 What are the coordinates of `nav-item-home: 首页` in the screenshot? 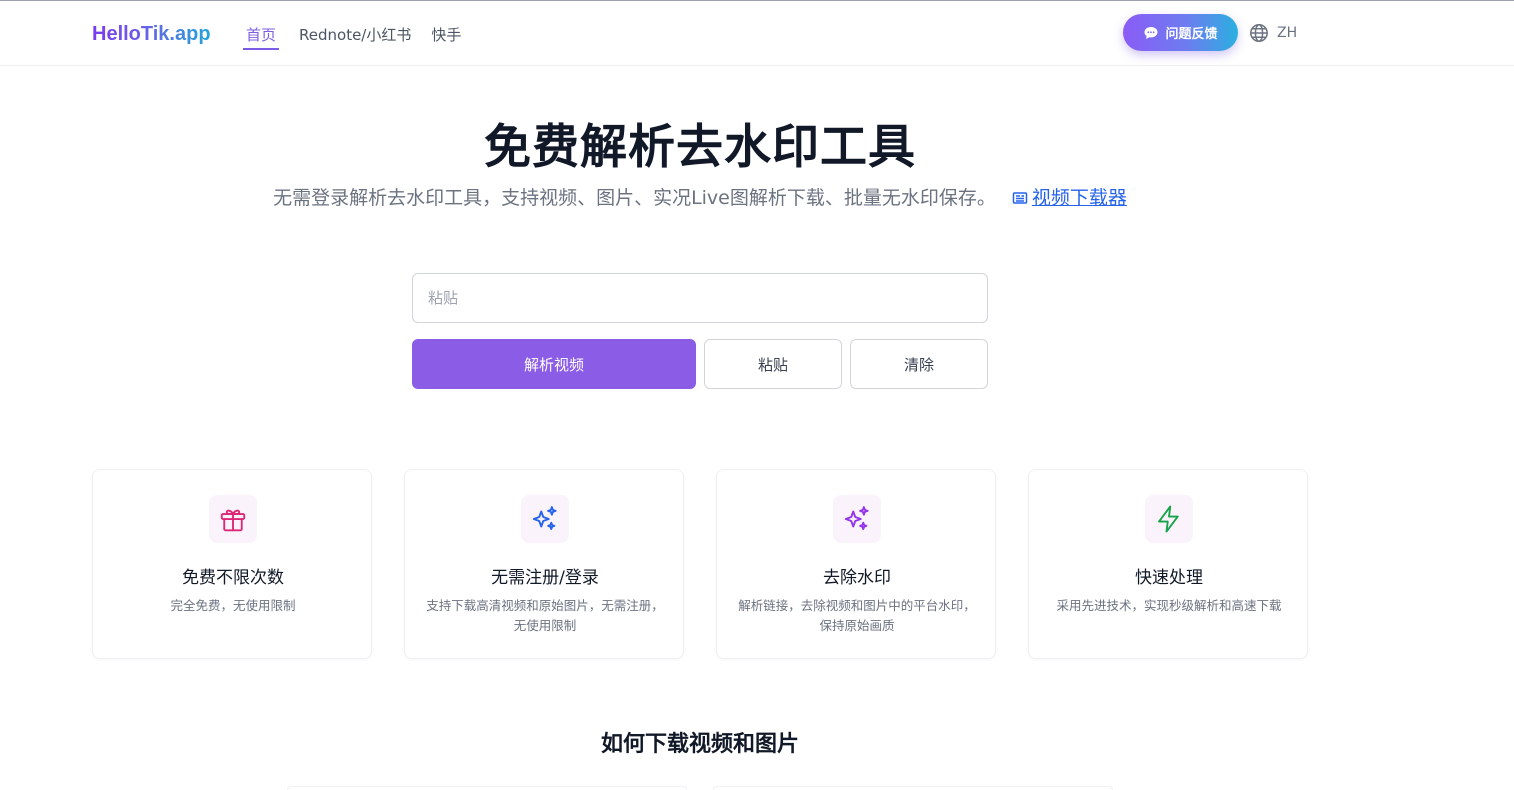 It's located at (261, 37).